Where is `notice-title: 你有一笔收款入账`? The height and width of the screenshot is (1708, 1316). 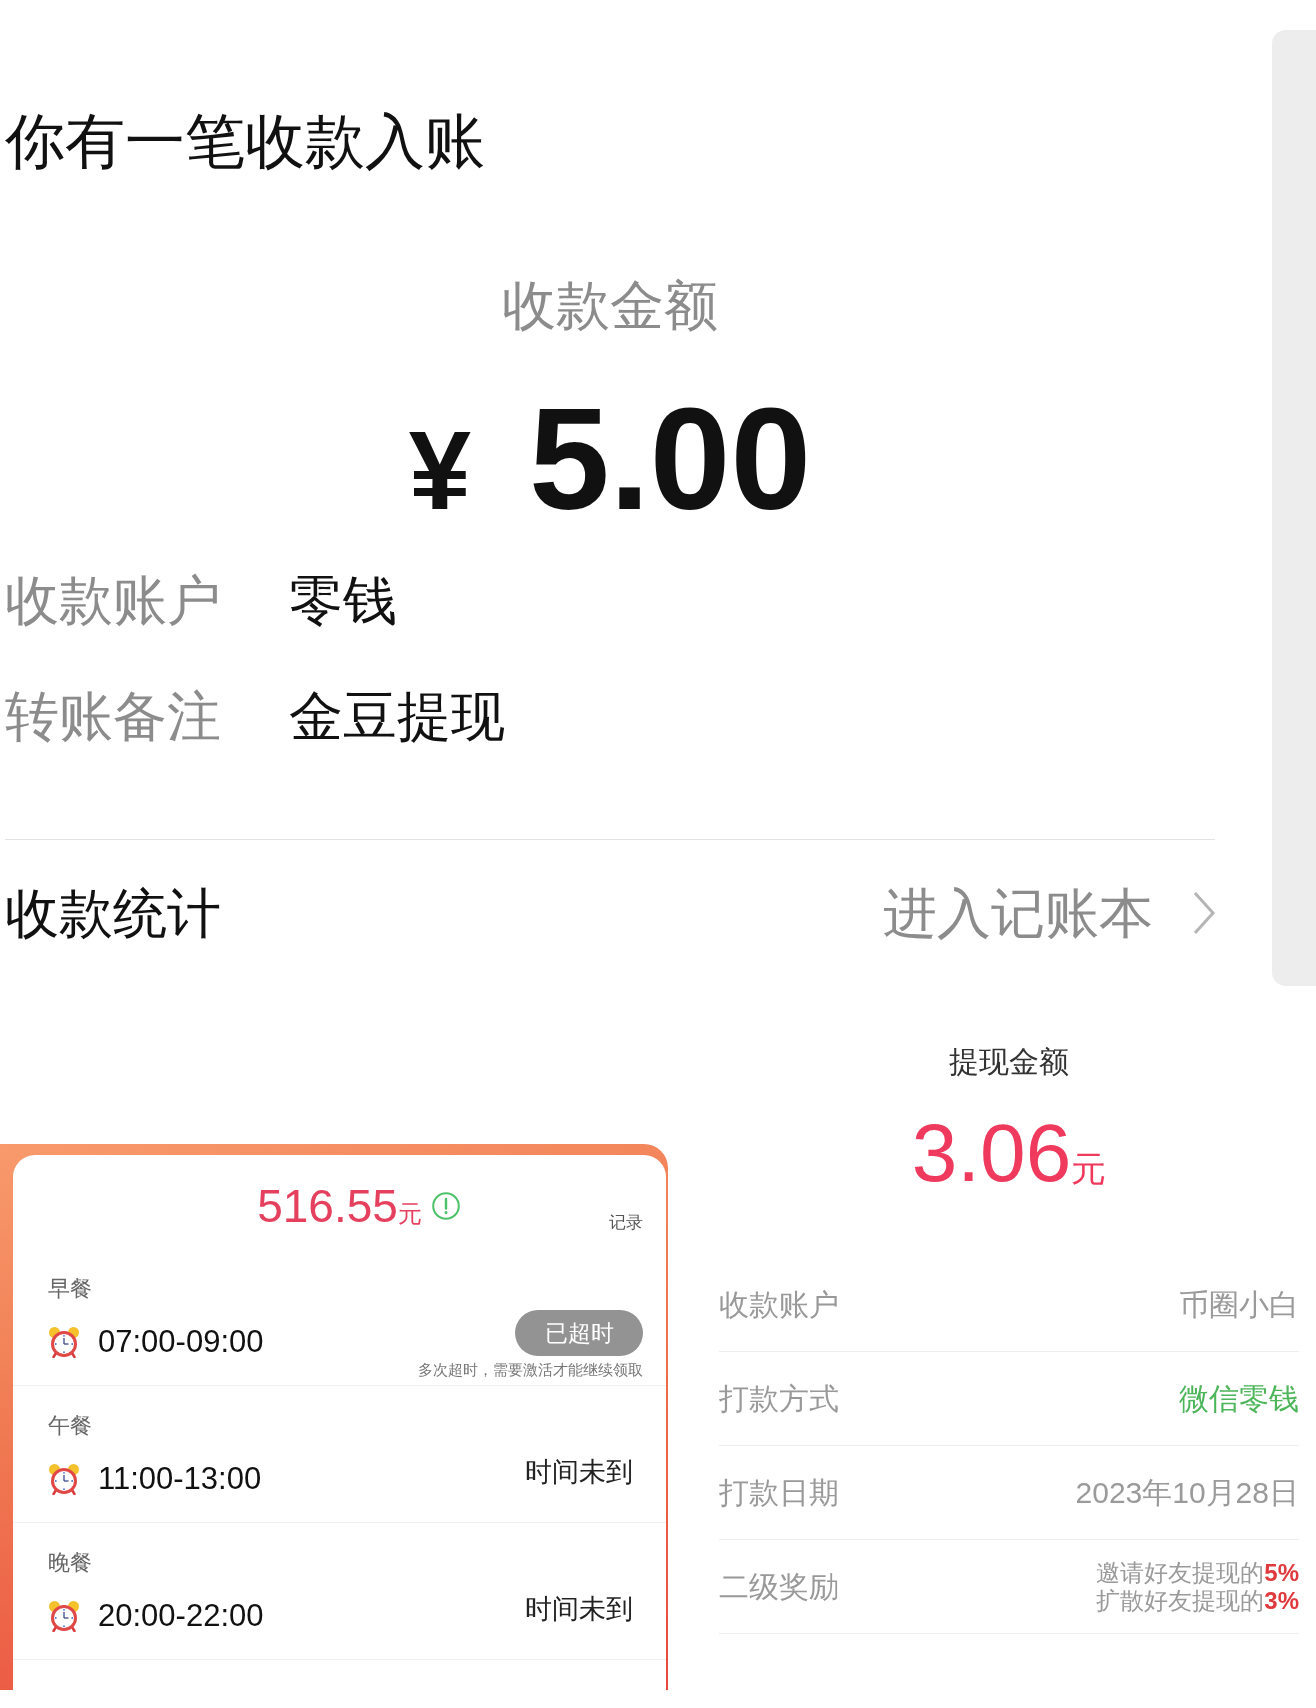
notice-title: 你有一笔收款入账 is located at coordinates (245, 142).